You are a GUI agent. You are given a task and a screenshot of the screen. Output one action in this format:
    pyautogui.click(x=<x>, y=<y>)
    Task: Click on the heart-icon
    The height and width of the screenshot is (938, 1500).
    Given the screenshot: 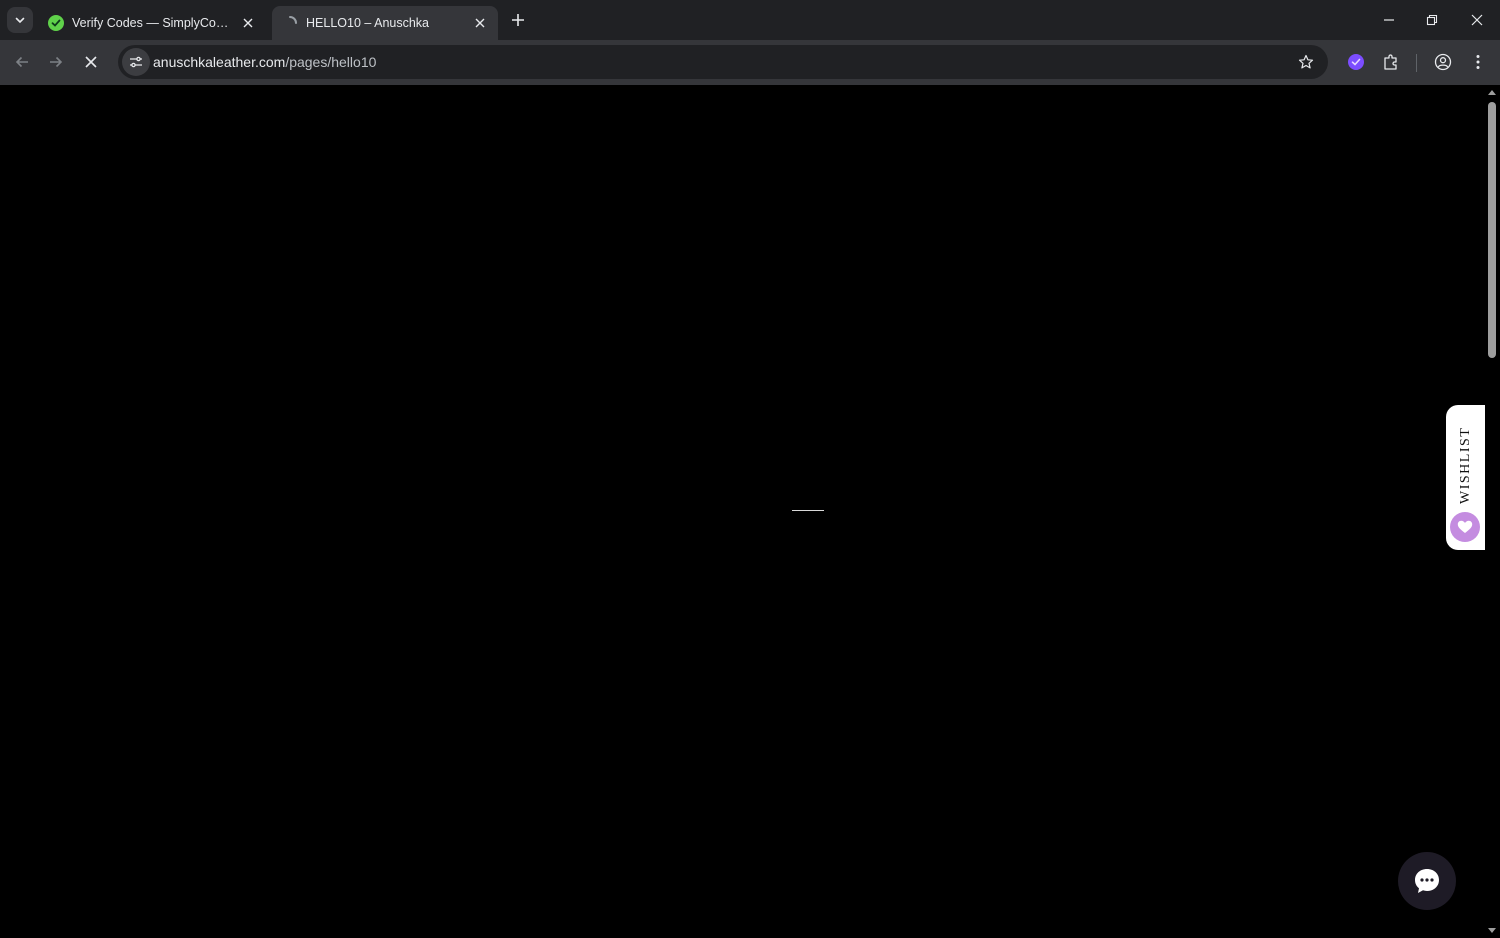 What is the action you would take?
    pyautogui.click(x=1465, y=527)
    